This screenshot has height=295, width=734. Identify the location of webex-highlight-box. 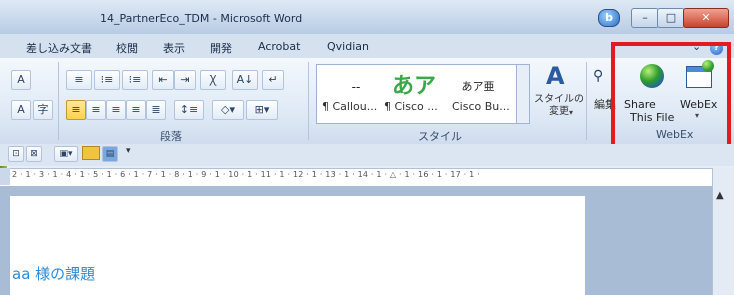
(671, 97).